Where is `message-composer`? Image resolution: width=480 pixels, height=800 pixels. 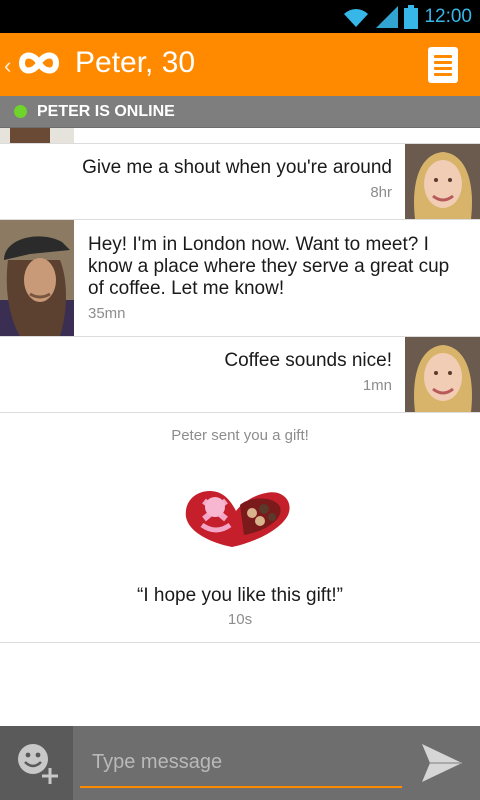
message-composer is located at coordinates (240, 763).